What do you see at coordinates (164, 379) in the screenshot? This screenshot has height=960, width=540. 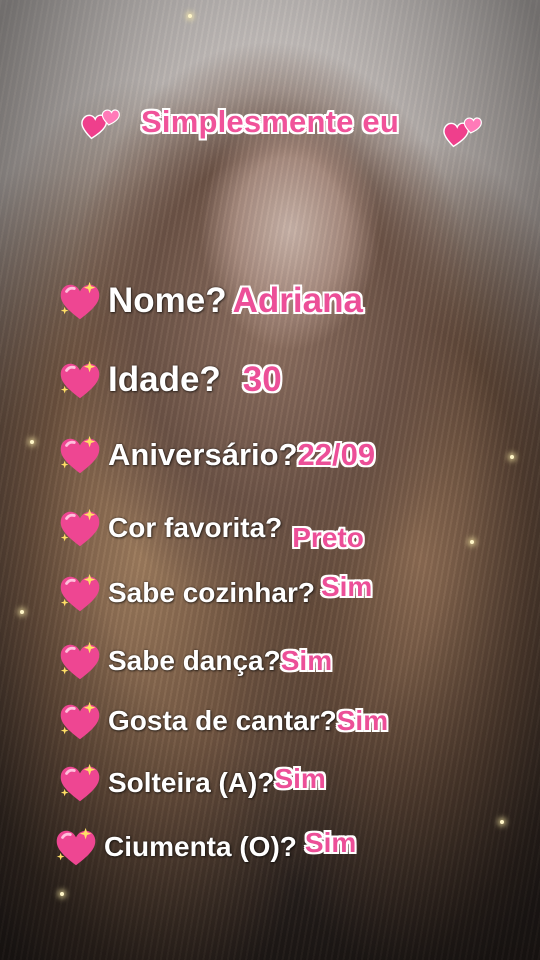 I see `question-label: Idade?` at bounding box center [164, 379].